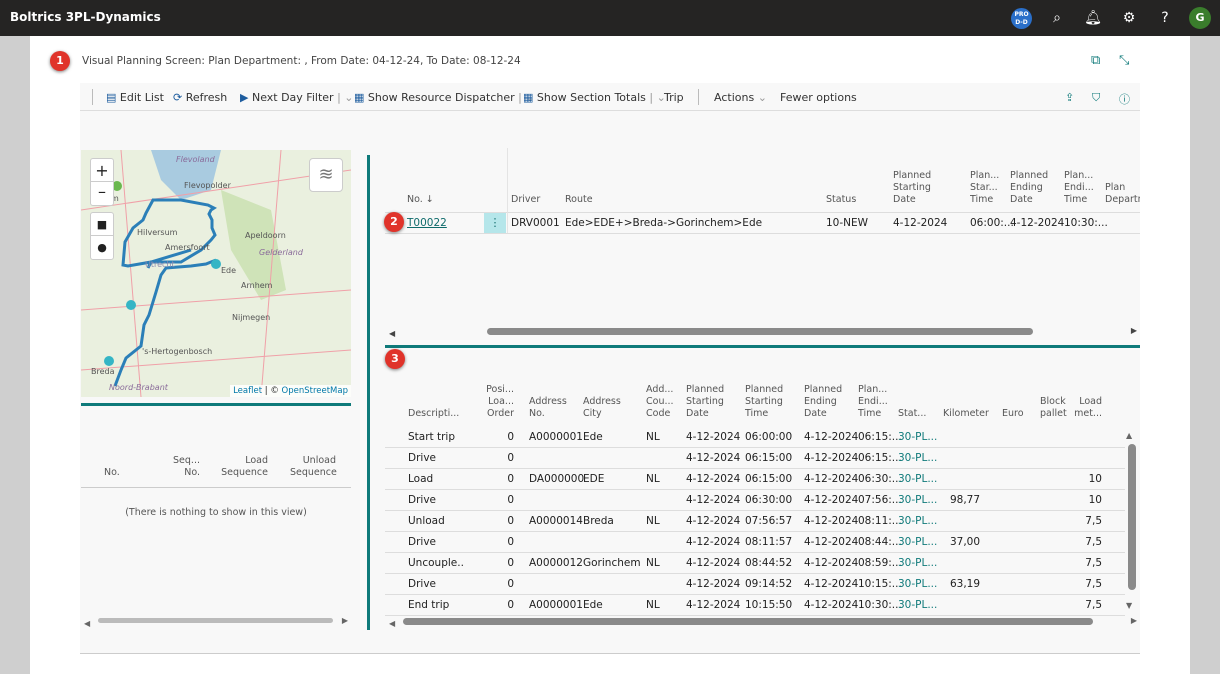 Image resolution: width=1220 pixels, height=674 pixels. Describe the element at coordinates (1017, 414) in the screenshot. I see `column-header: Euro` at that location.